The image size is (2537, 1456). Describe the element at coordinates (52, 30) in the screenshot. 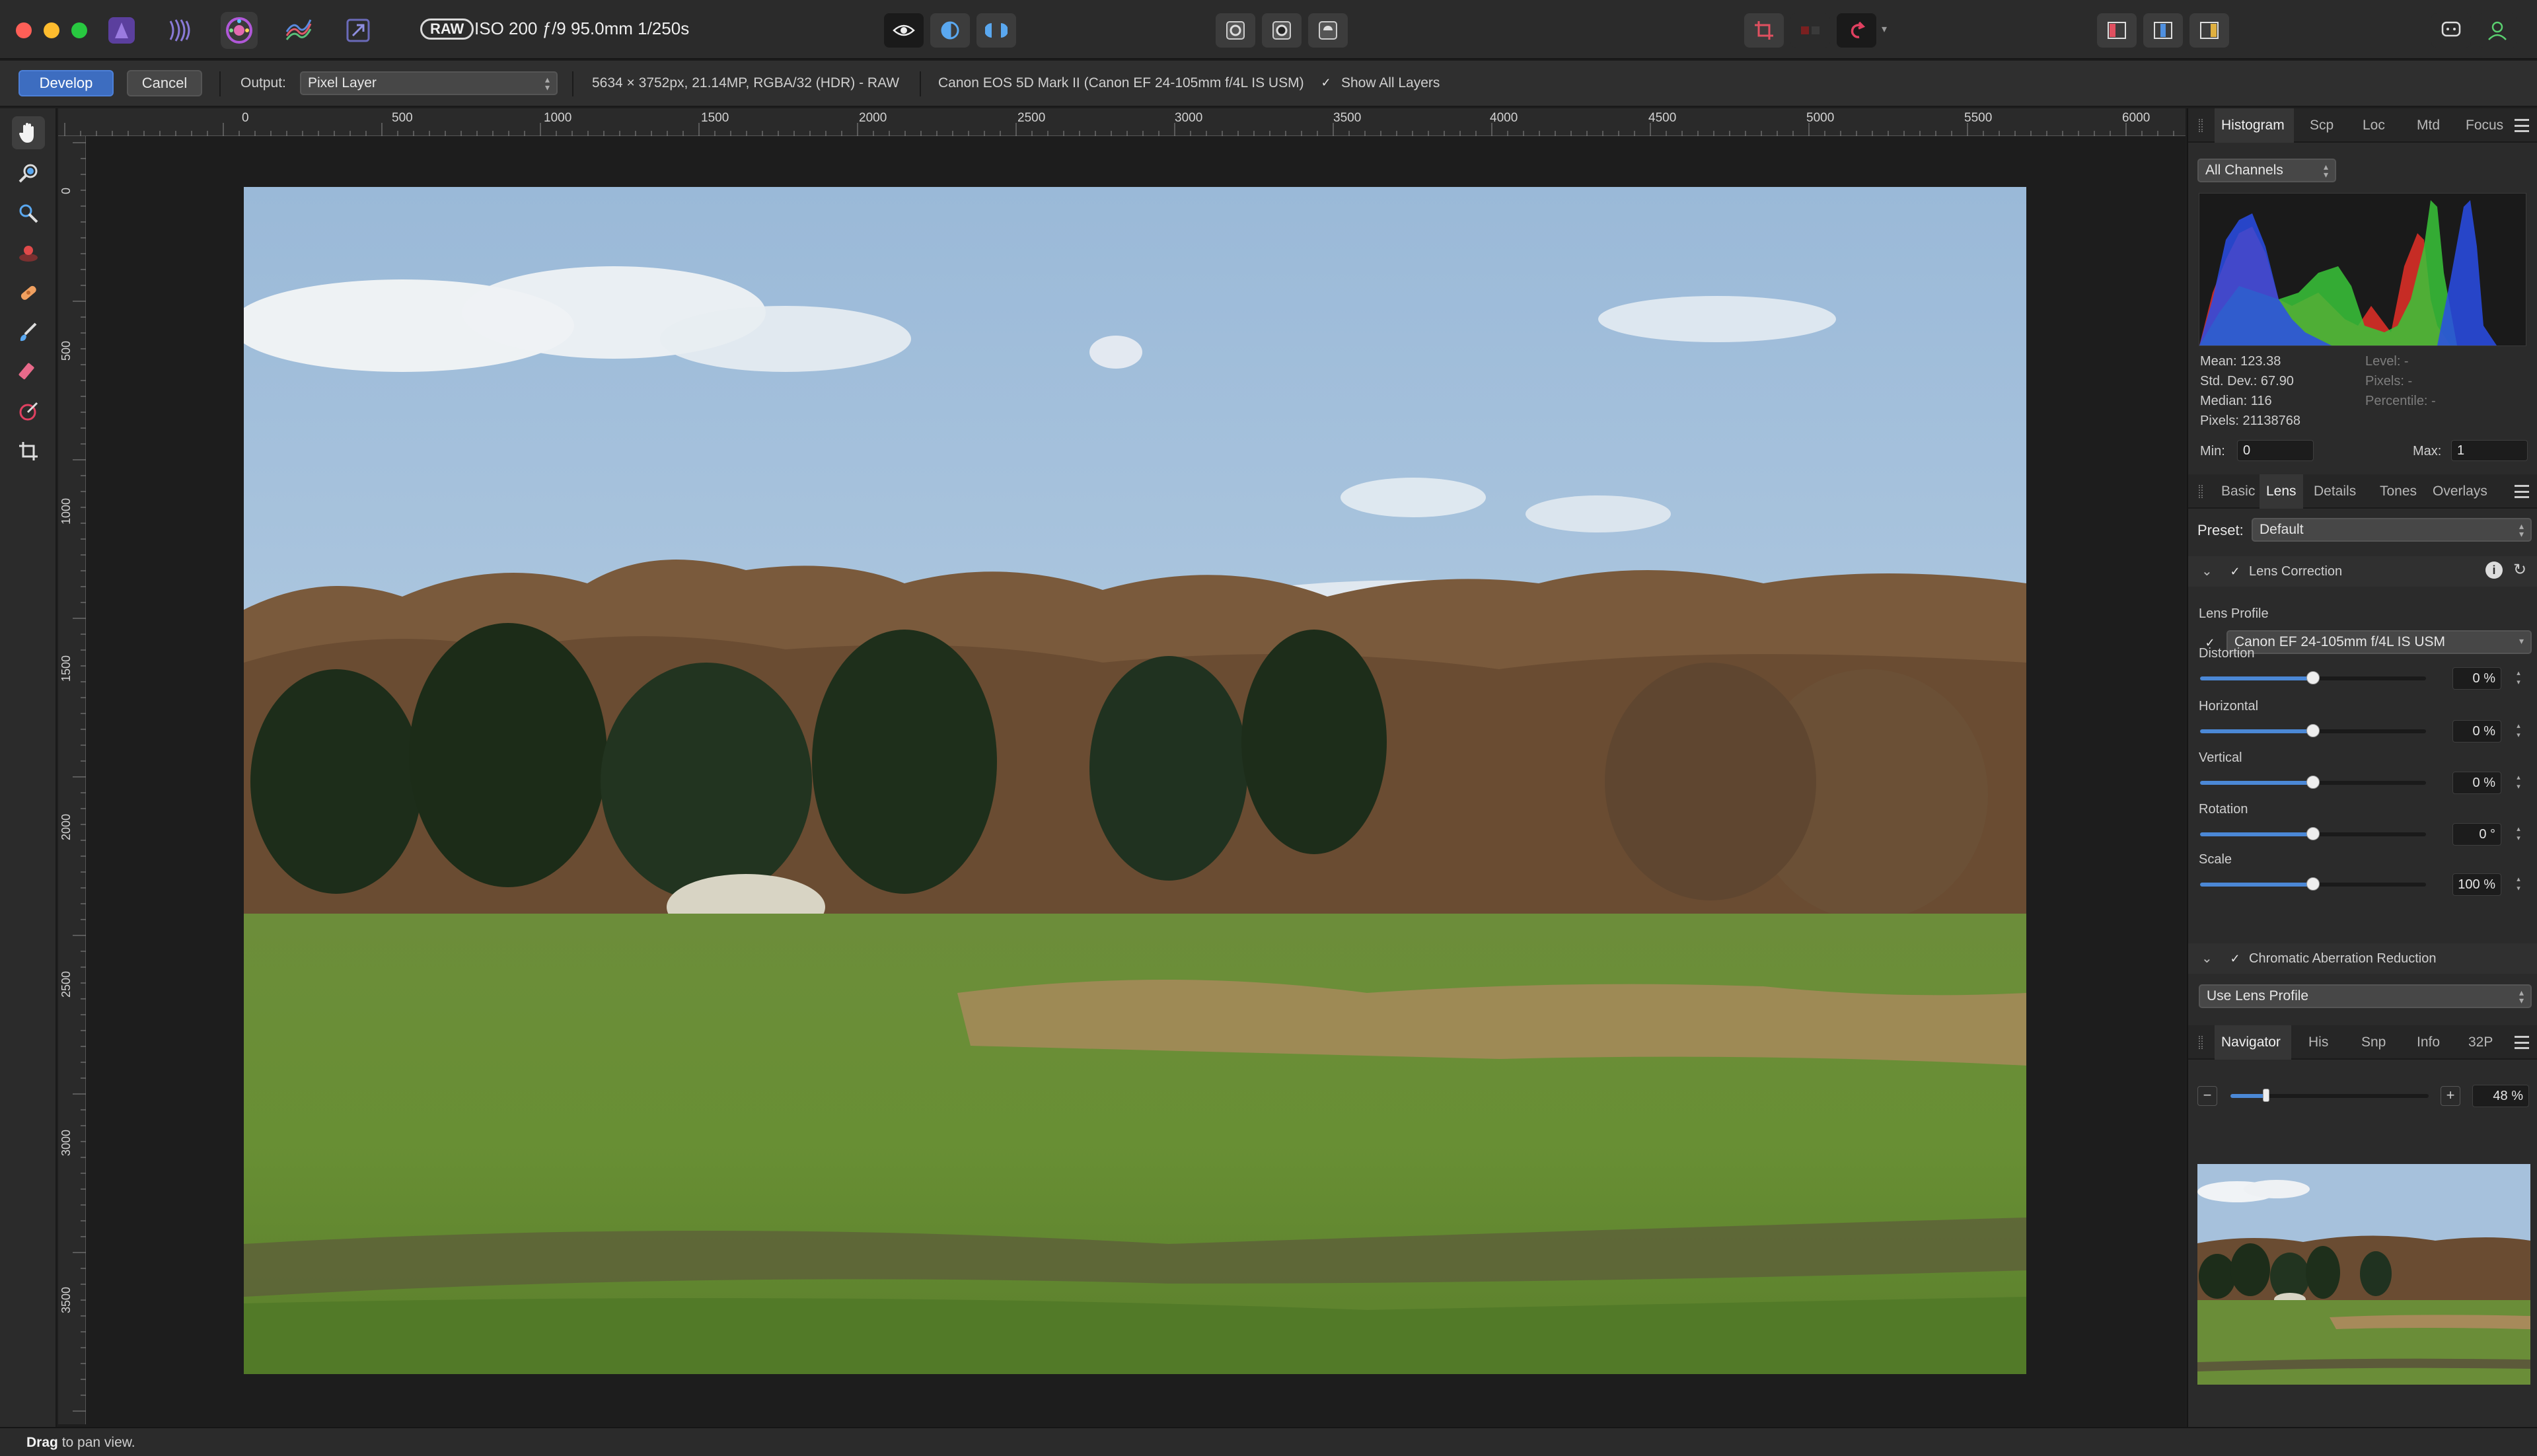

I see `minimize-window-button` at that location.